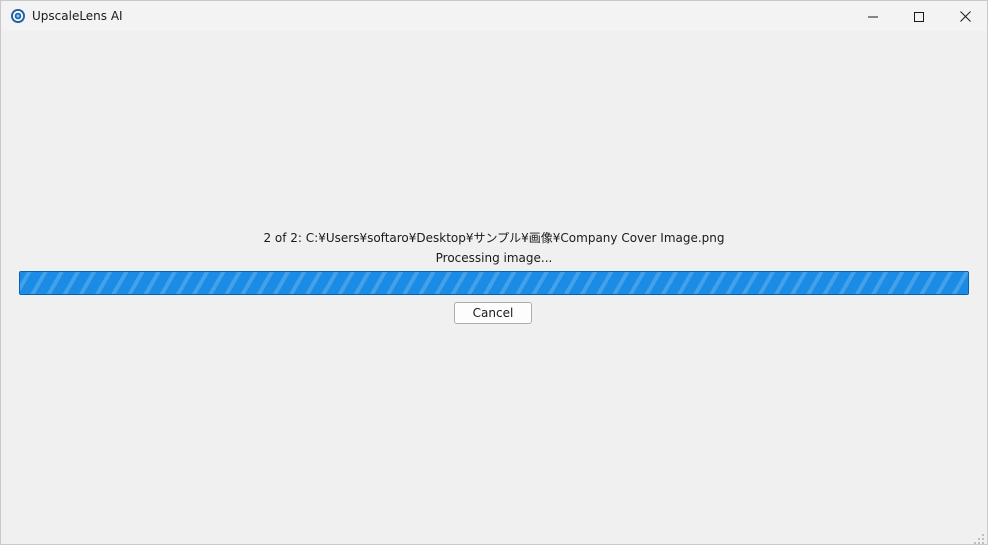 This screenshot has height=545, width=988. What do you see at coordinates (494, 16) in the screenshot?
I see `title-bar: UpscaleLens AI` at bounding box center [494, 16].